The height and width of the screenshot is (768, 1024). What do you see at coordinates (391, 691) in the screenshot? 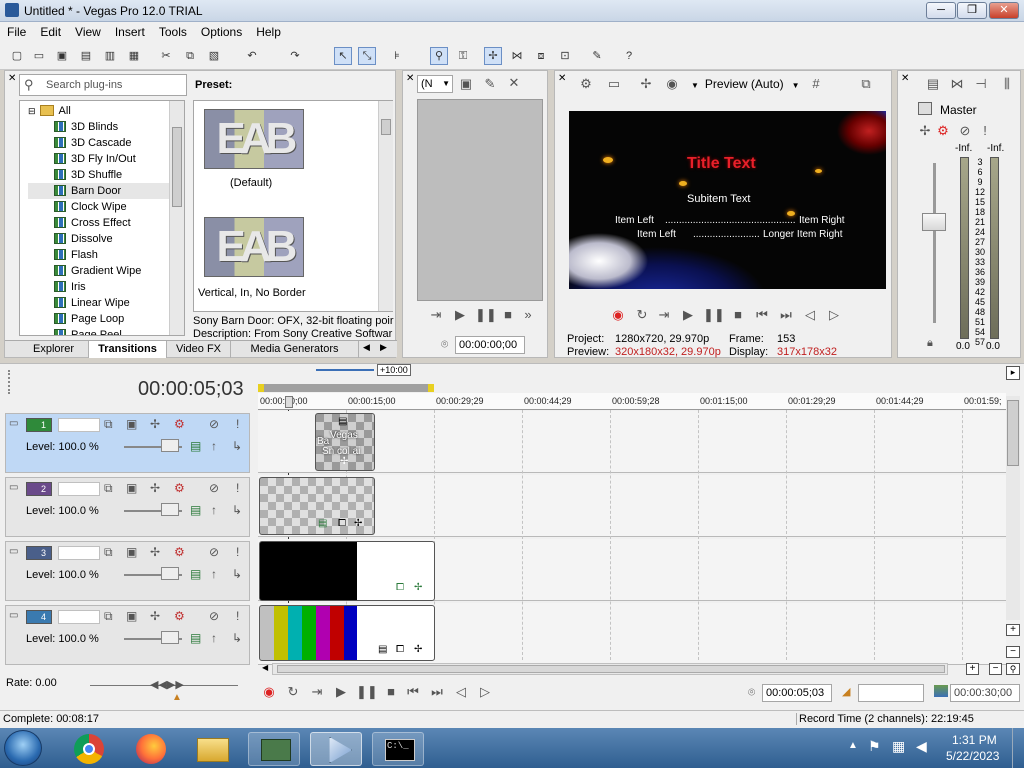
I see `stop-icon: ■` at bounding box center [391, 691].